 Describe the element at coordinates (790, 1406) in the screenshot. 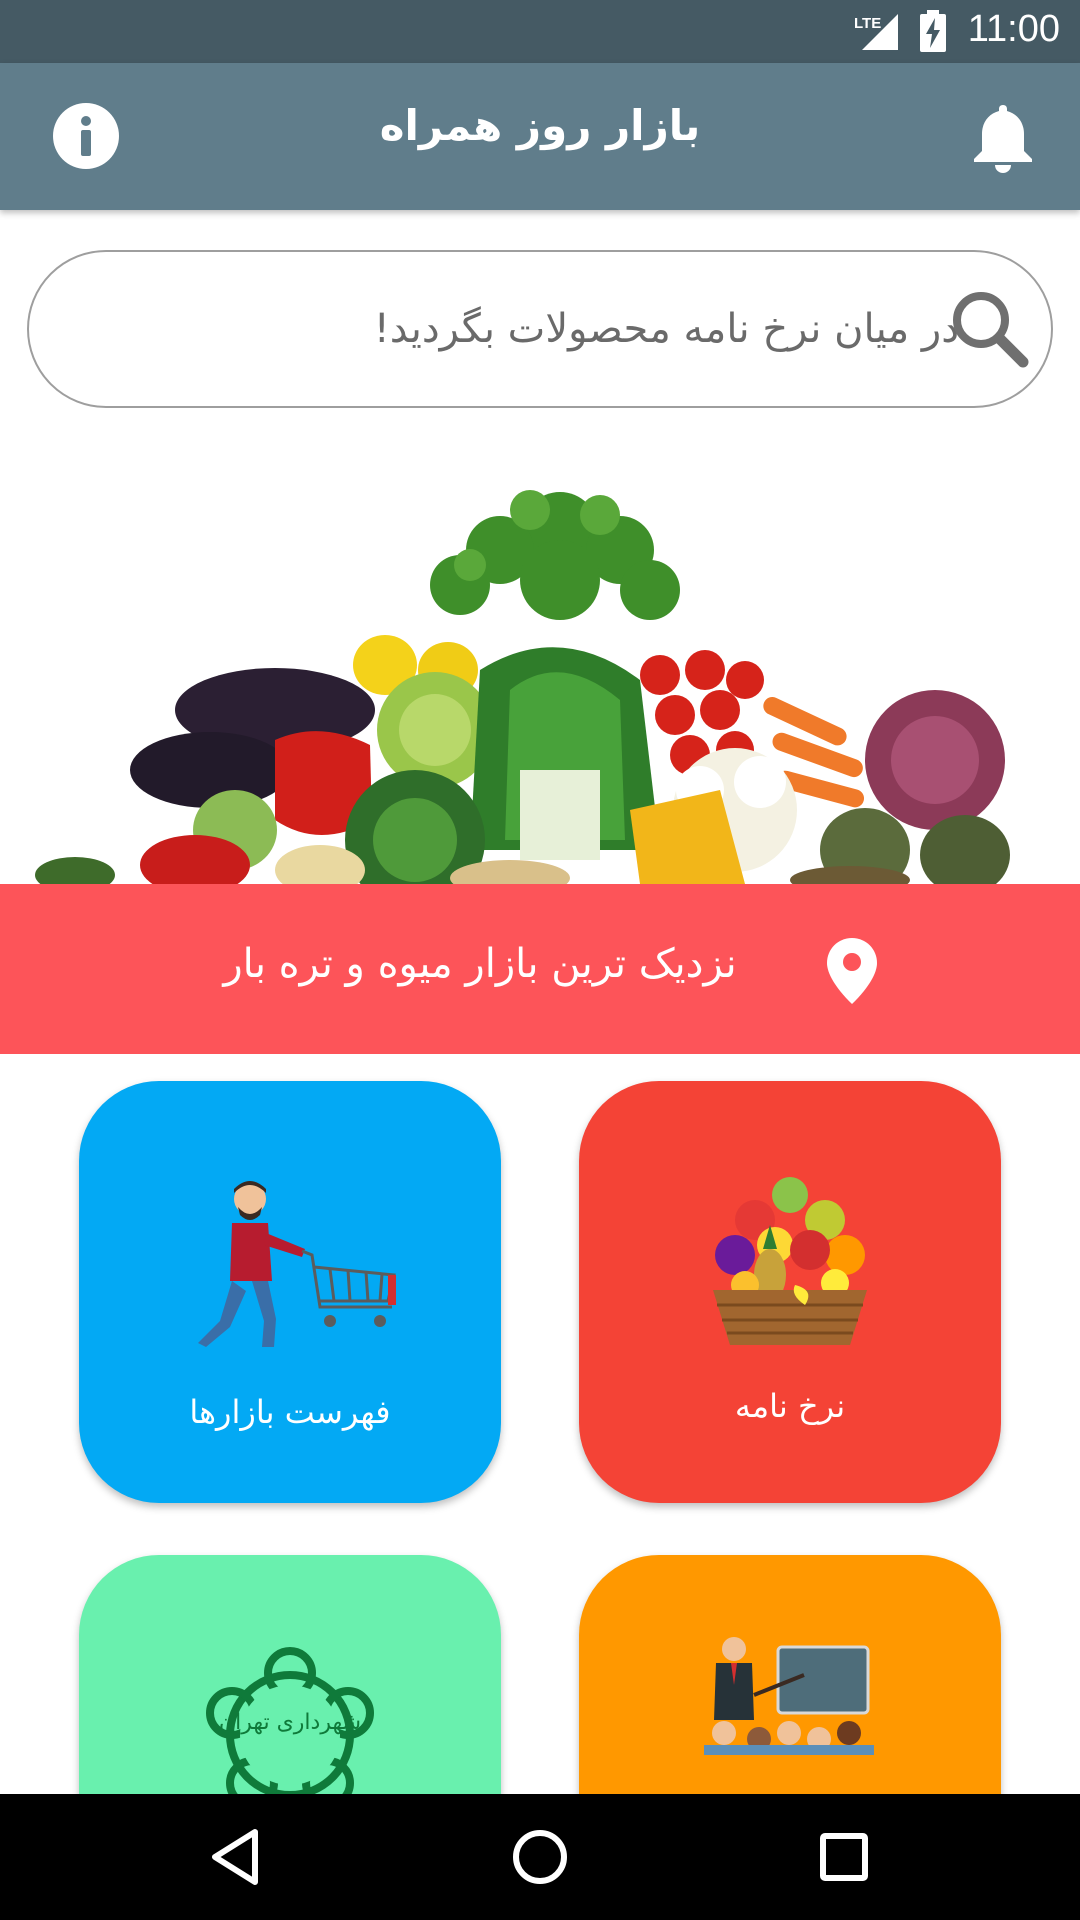

I see `price-list-label: نرخ نامه` at that location.